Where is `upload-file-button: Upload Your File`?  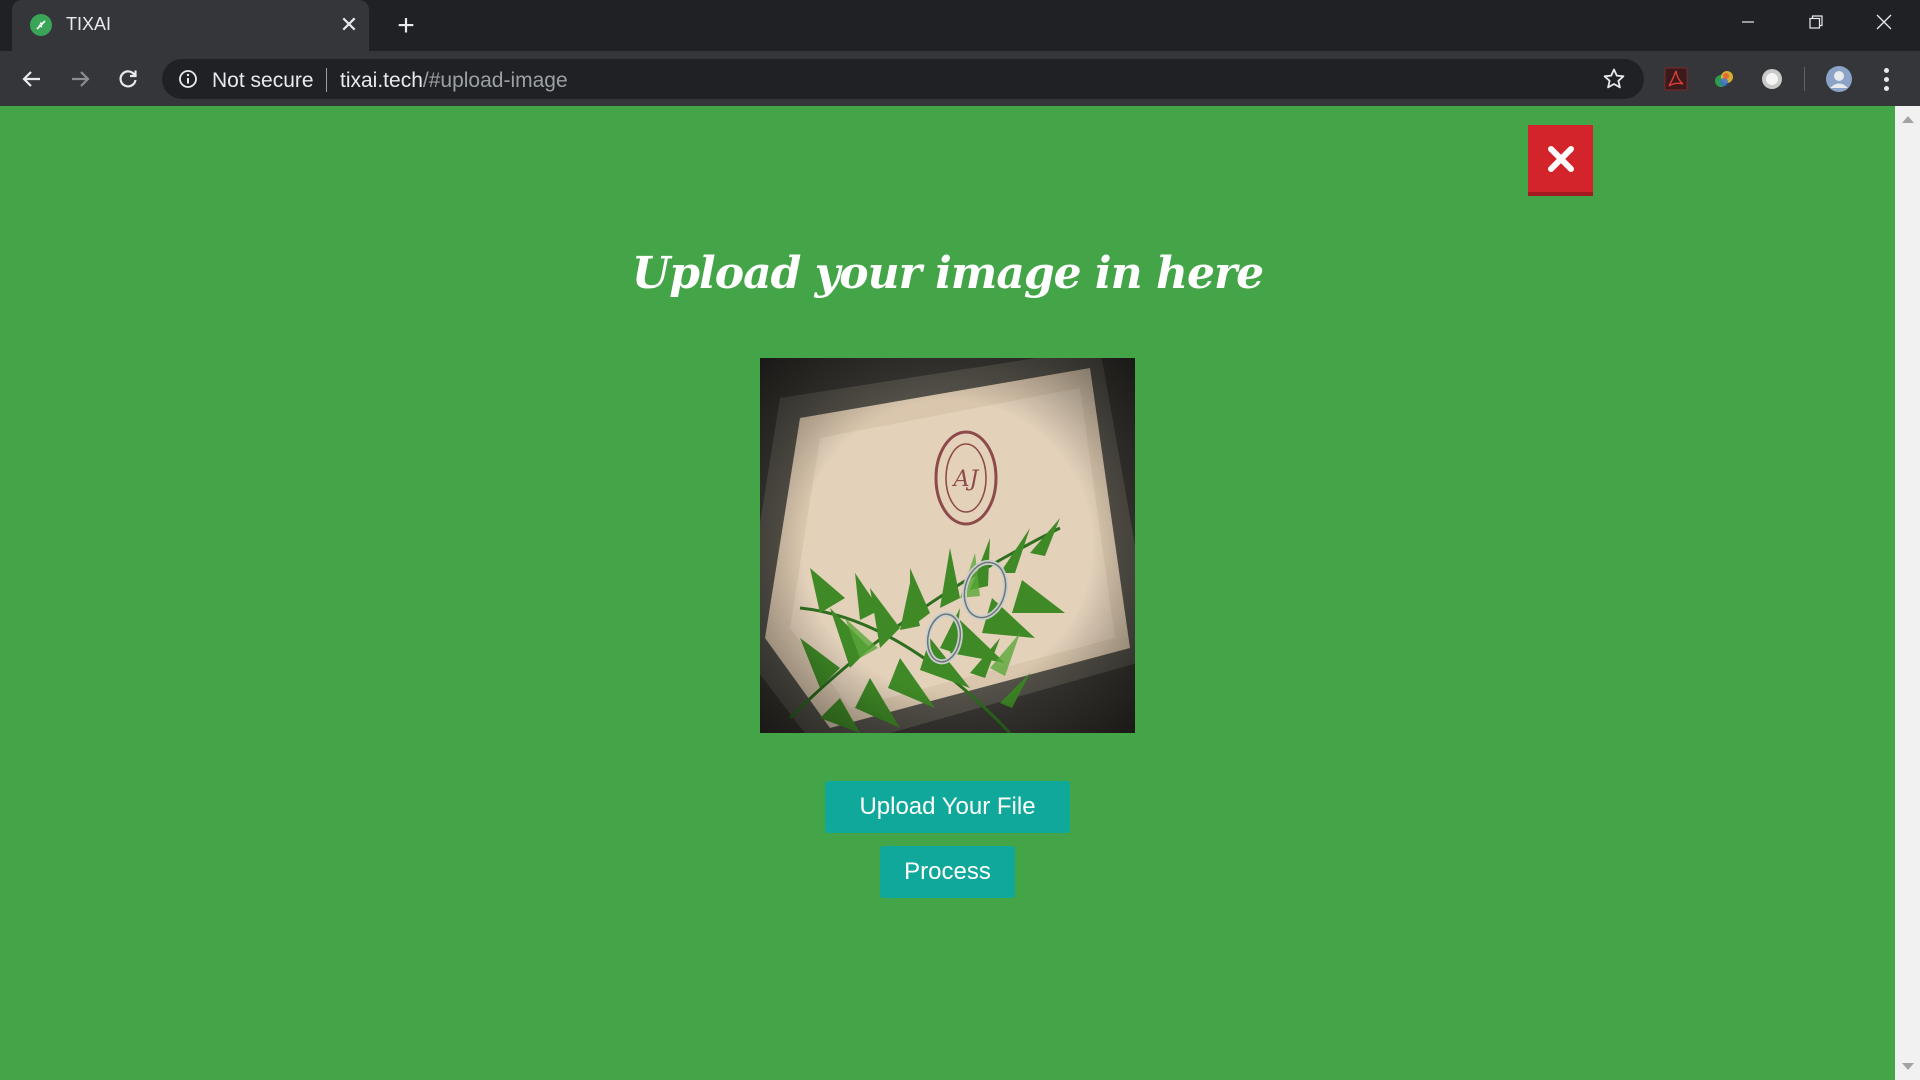
upload-file-button: Upload Your File is located at coordinates (947, 807).